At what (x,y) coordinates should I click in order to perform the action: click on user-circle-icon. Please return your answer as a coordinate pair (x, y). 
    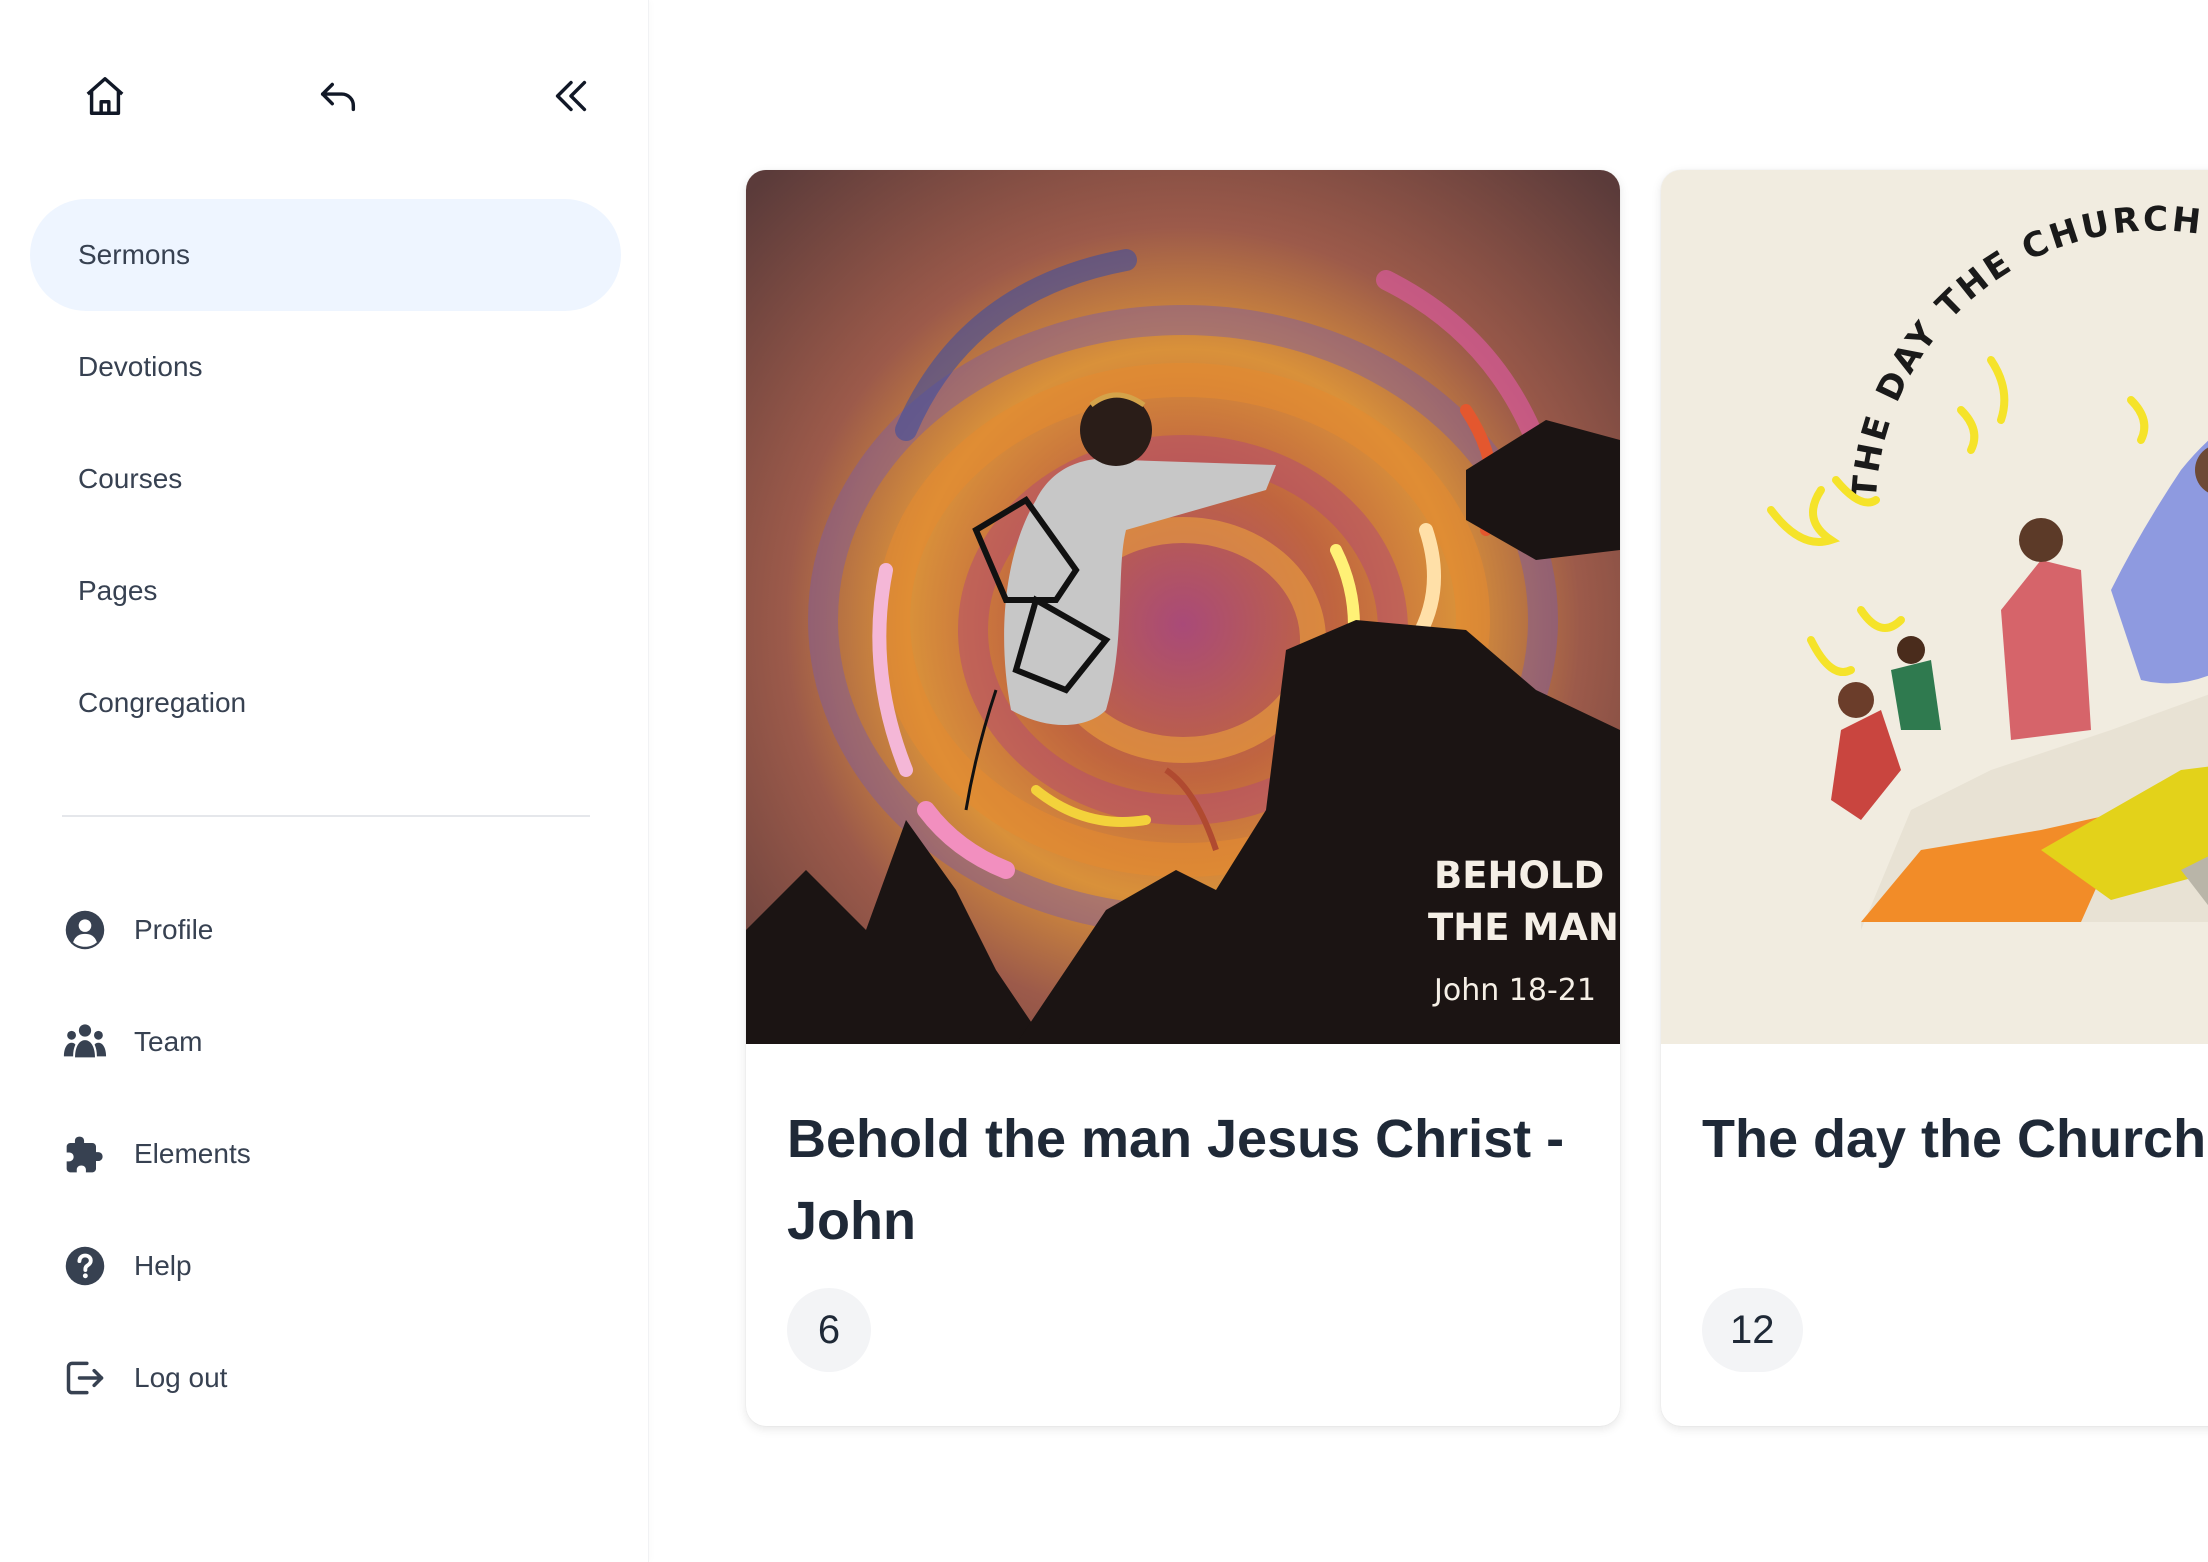
    Looking at the image, I should click on (85, 930).